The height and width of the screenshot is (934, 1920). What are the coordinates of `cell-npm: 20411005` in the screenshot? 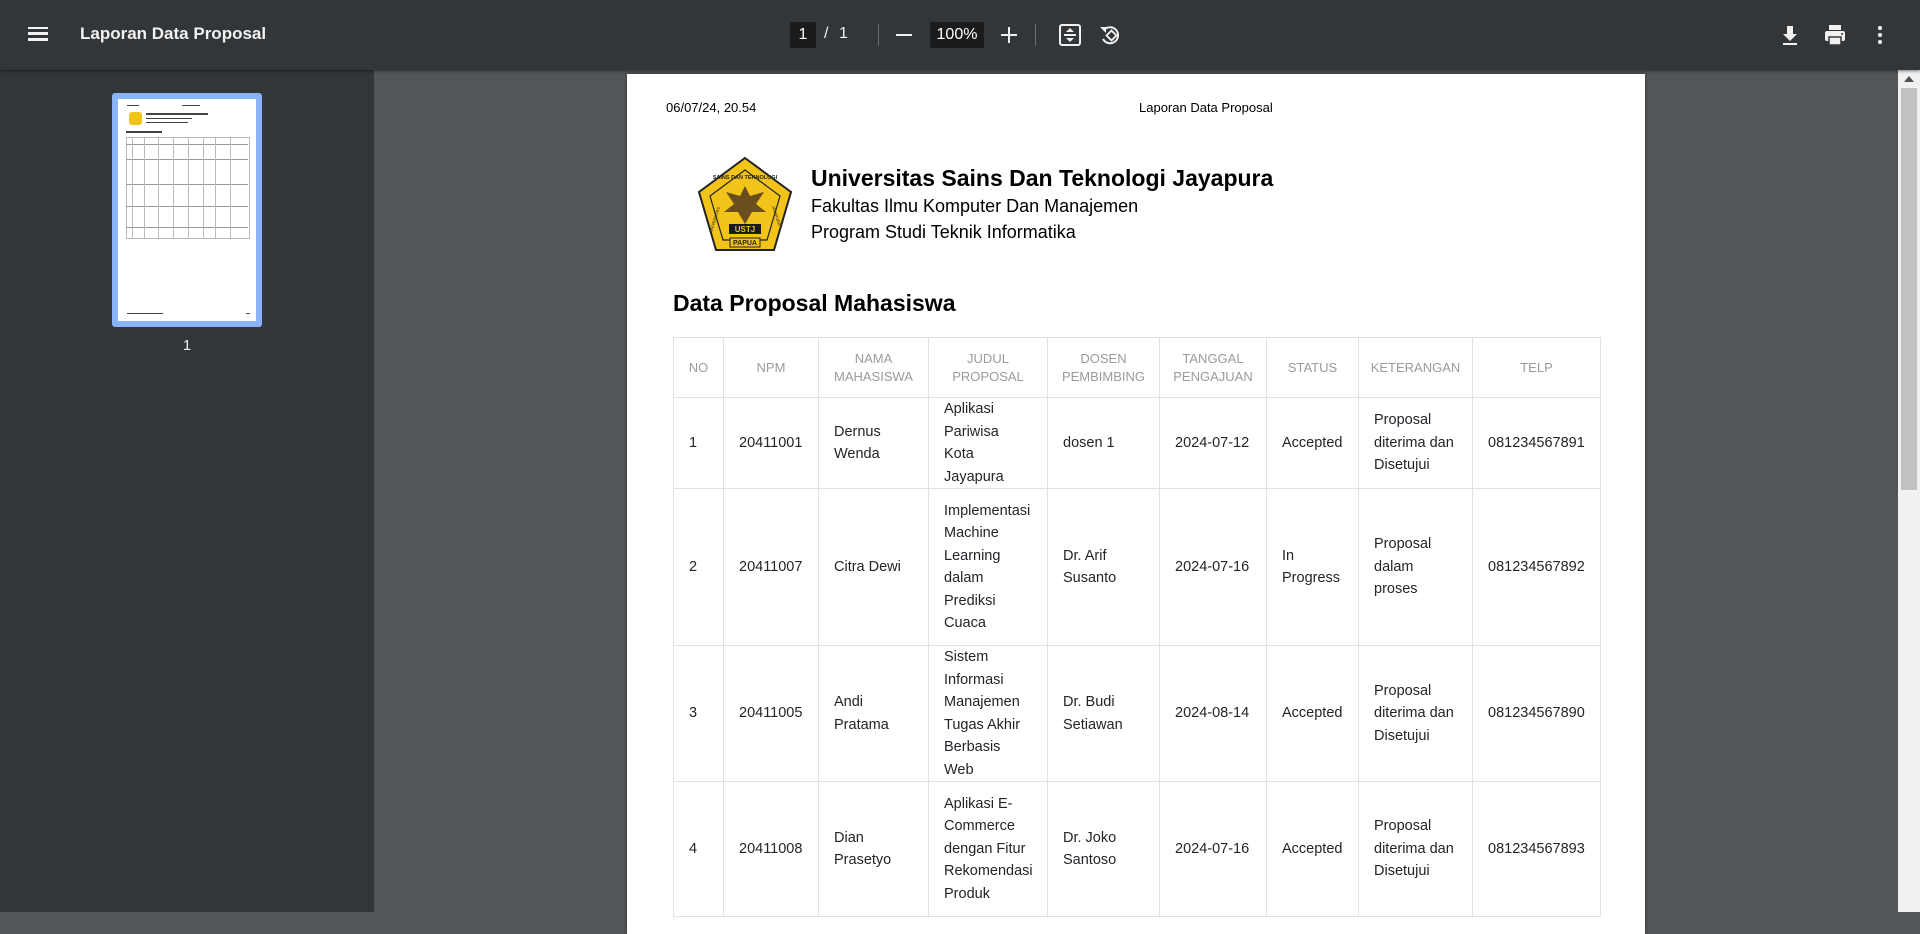 It's located at (771, 713).